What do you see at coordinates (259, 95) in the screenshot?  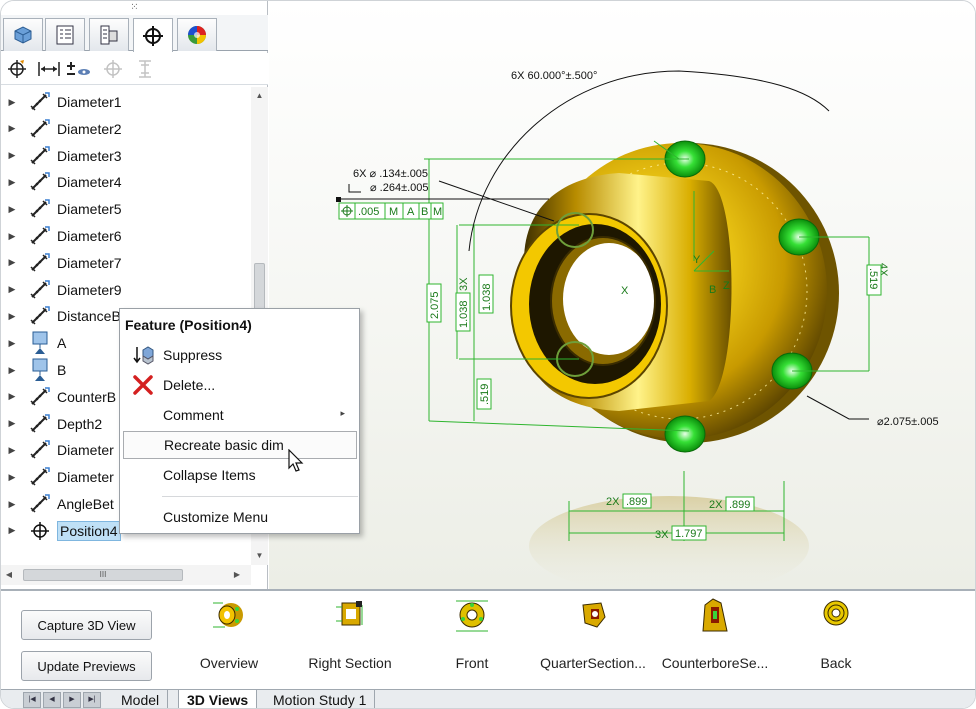 I see `scroll-up-icon: ▲` at bounding box center [259, 95].